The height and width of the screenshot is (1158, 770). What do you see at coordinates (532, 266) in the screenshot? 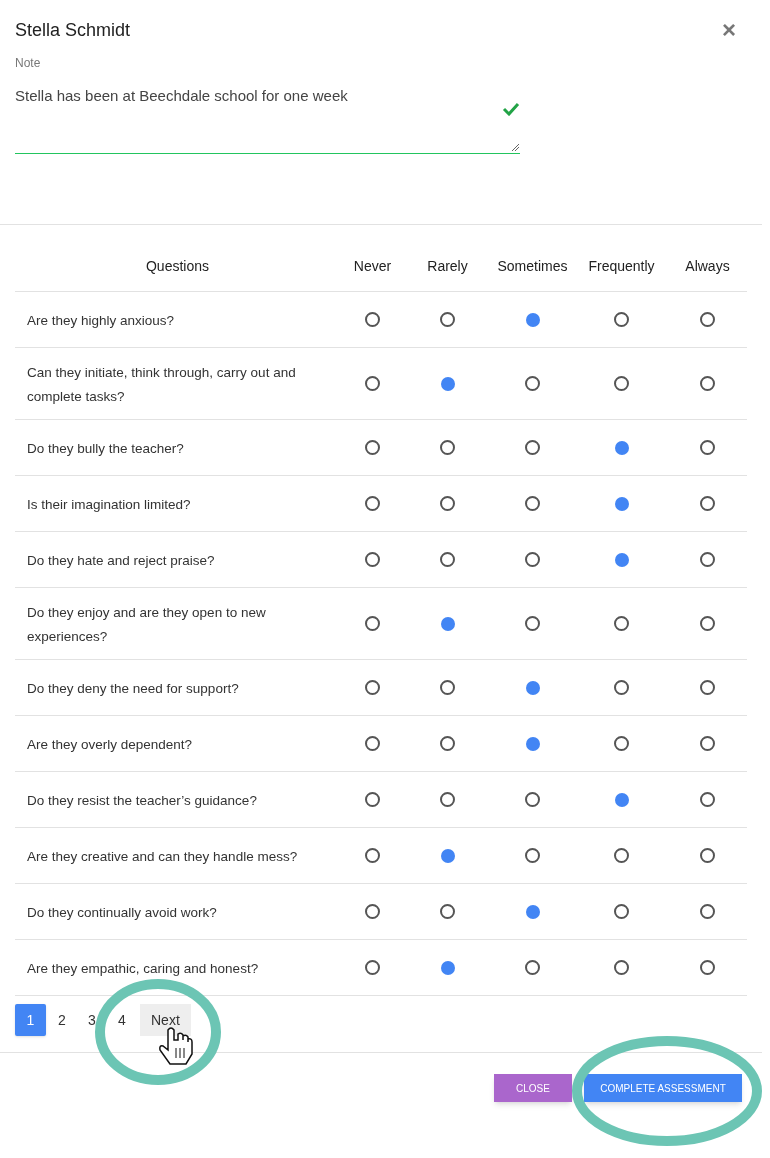
I see `column-header: Sometimes` at bounding box center [532, 266].